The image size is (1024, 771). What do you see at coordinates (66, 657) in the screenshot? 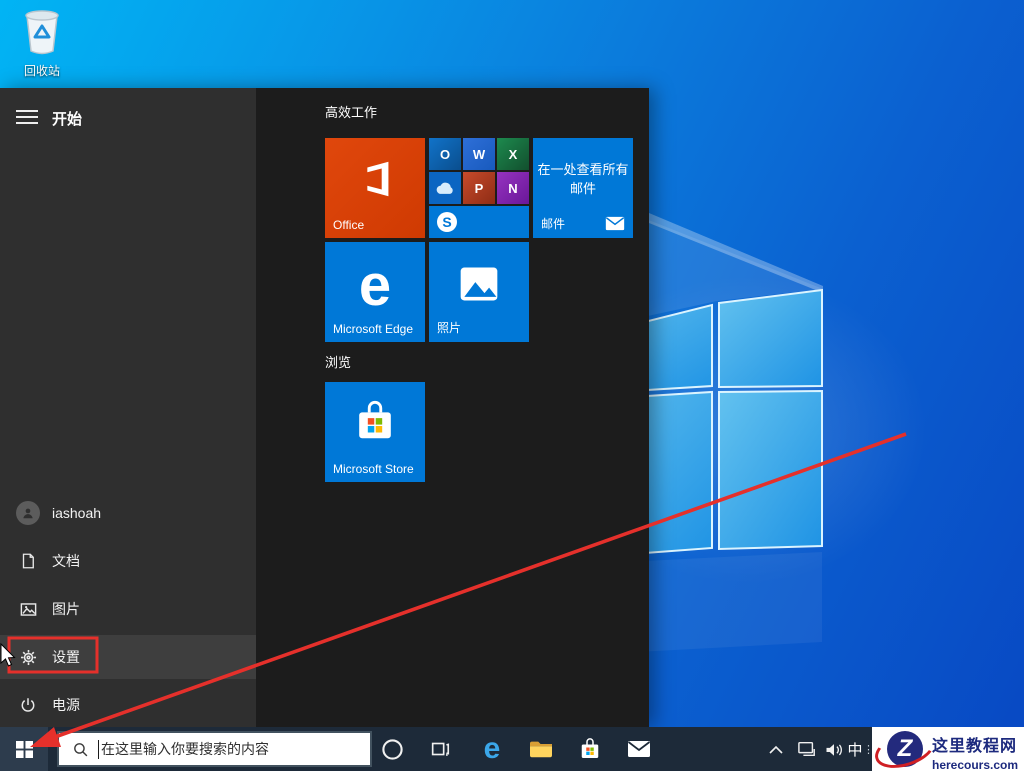
I see `sidebar-settings-label: 设置` at bounding box center [66, 657].